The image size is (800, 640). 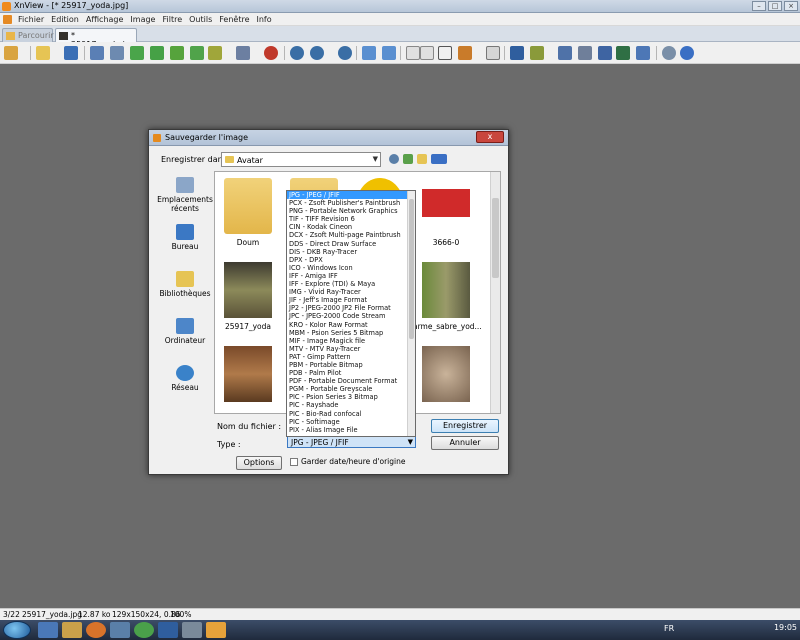 What do you see at coordinates (537, 53) in the screenshot?
I see `info-panel-icon` at bounding box center [537, 53].